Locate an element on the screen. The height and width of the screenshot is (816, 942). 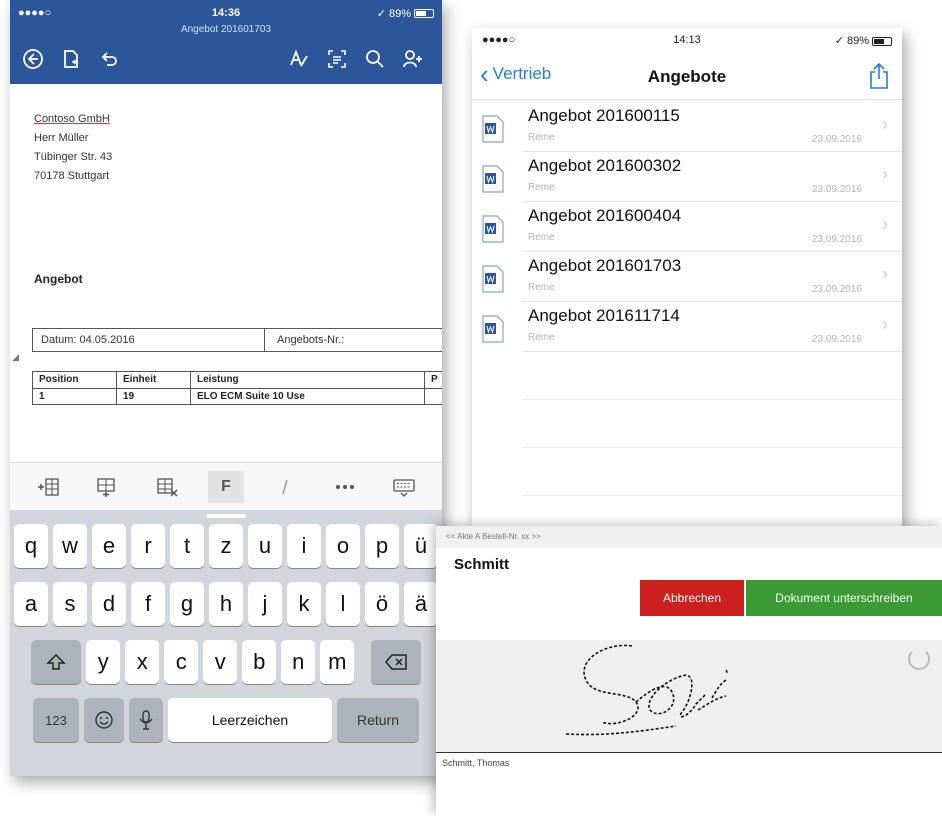
sign-document-button: Dokument unterschreiben is located at coordinates (844, 598).